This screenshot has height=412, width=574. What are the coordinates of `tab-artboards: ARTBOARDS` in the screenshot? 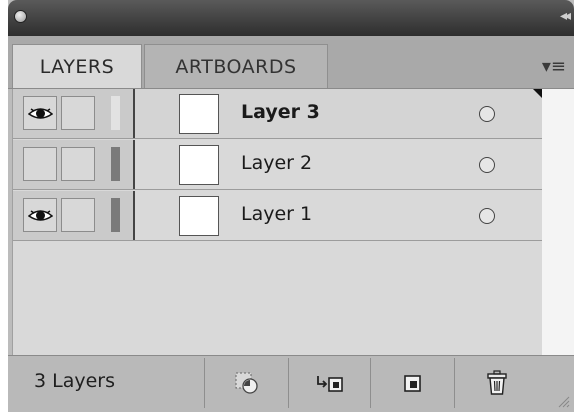 It's located at (236, 66).